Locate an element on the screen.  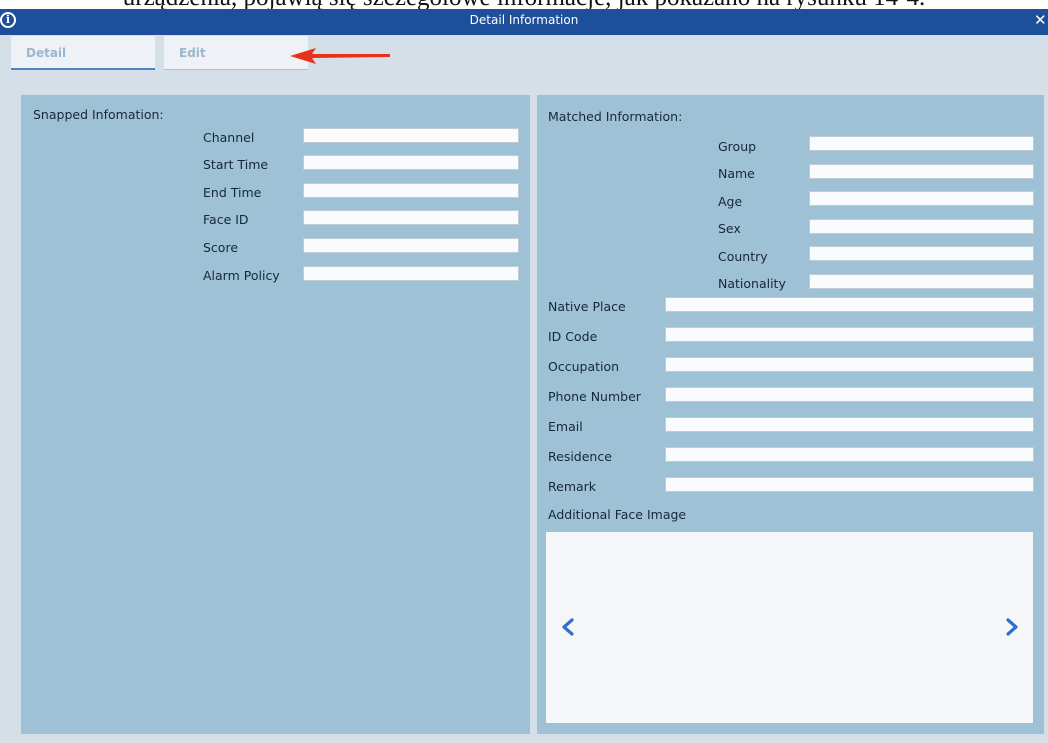
nationality-label: Nationality is located at coordinates (752, 283).